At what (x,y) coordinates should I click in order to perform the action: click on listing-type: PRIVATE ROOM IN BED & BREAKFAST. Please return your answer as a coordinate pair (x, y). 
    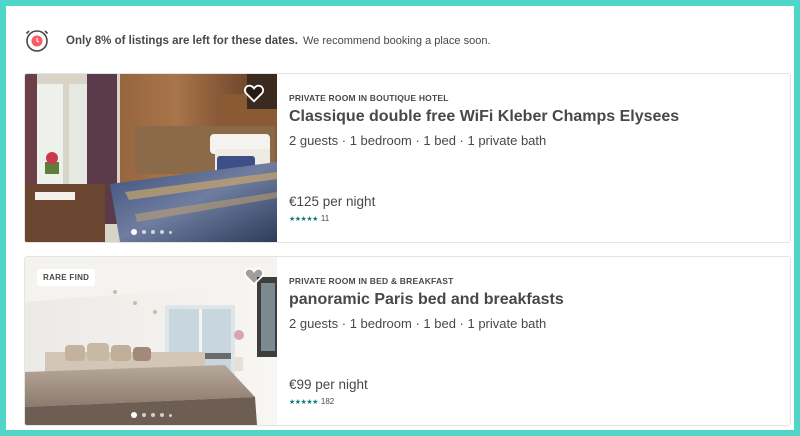
    Looking at the image, I should click on (371, 281).